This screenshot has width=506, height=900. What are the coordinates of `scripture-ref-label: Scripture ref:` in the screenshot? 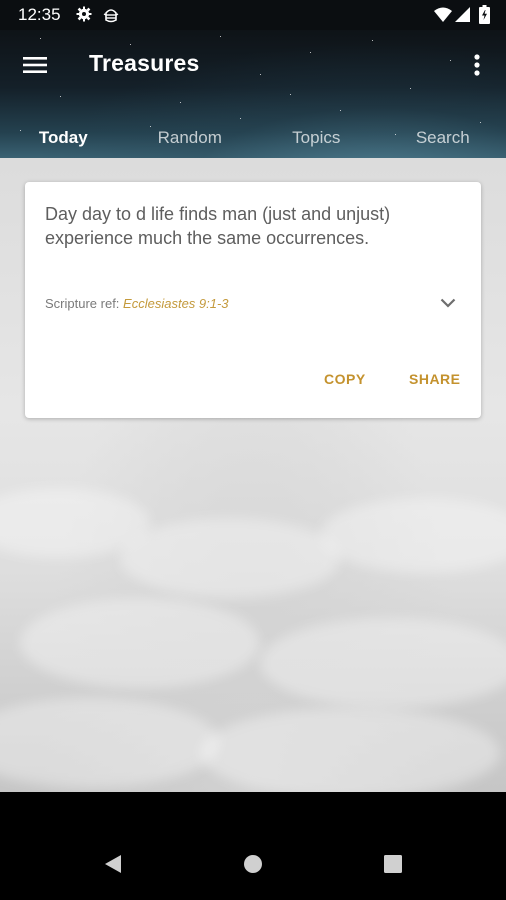 It's located at (82, 303).